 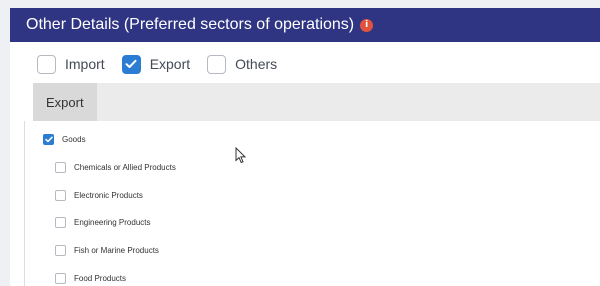 I want to click on tree-item-engineering: Engineering Products, so click(x=103, y=222).